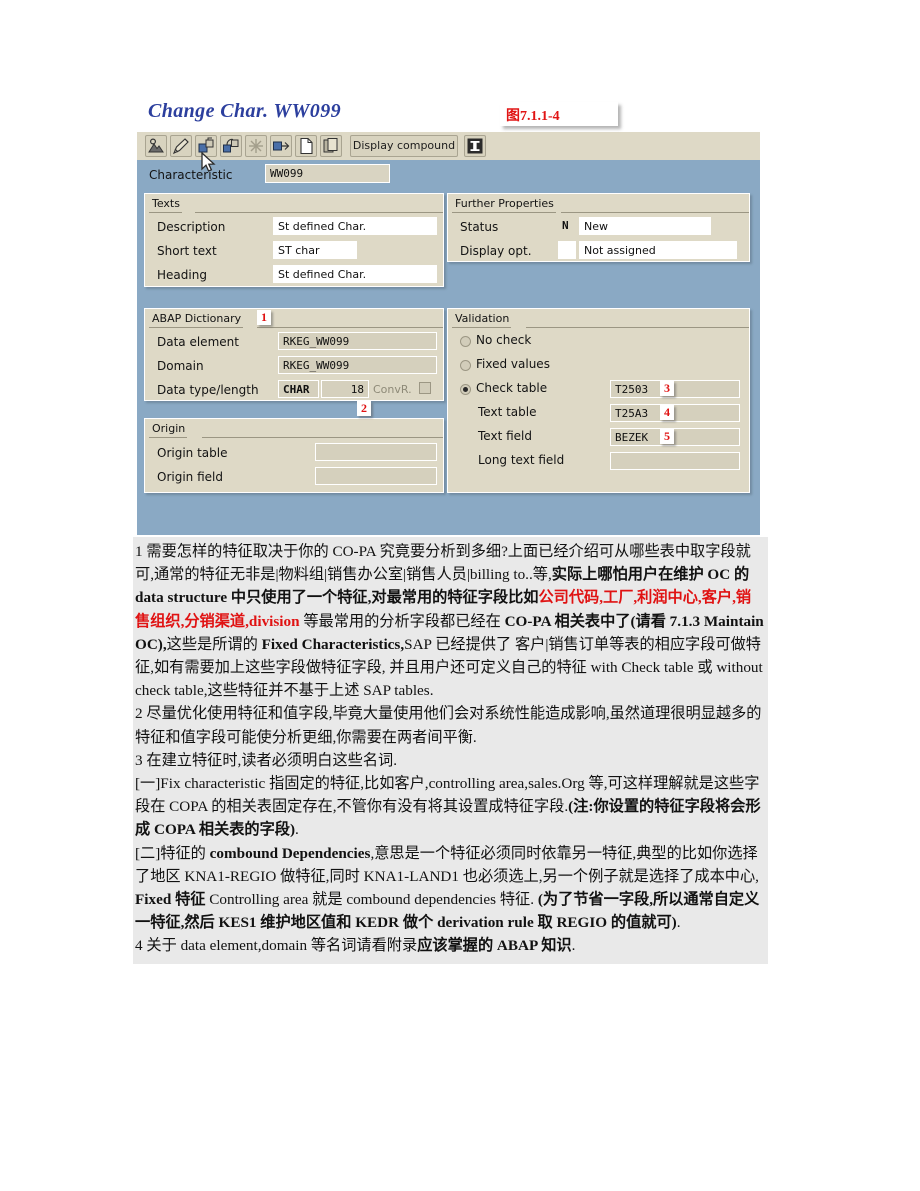 Image resolution: width=920 pixels, height=1191 pixels. I want to click on display-overview-icon, so click(156, 146).